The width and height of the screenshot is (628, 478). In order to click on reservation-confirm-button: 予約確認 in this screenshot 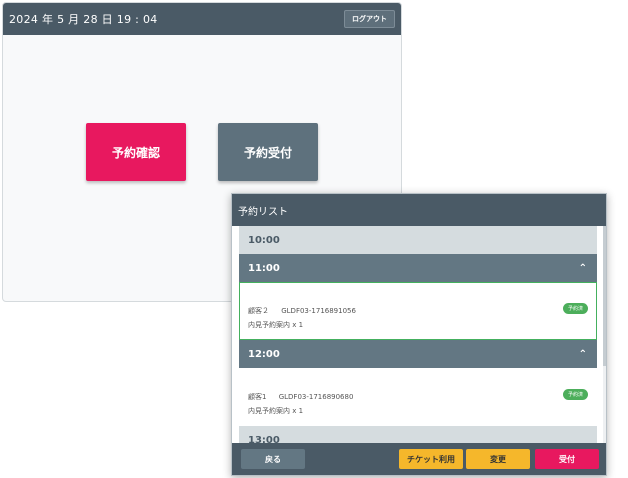, I will do `click(136, 152)`.